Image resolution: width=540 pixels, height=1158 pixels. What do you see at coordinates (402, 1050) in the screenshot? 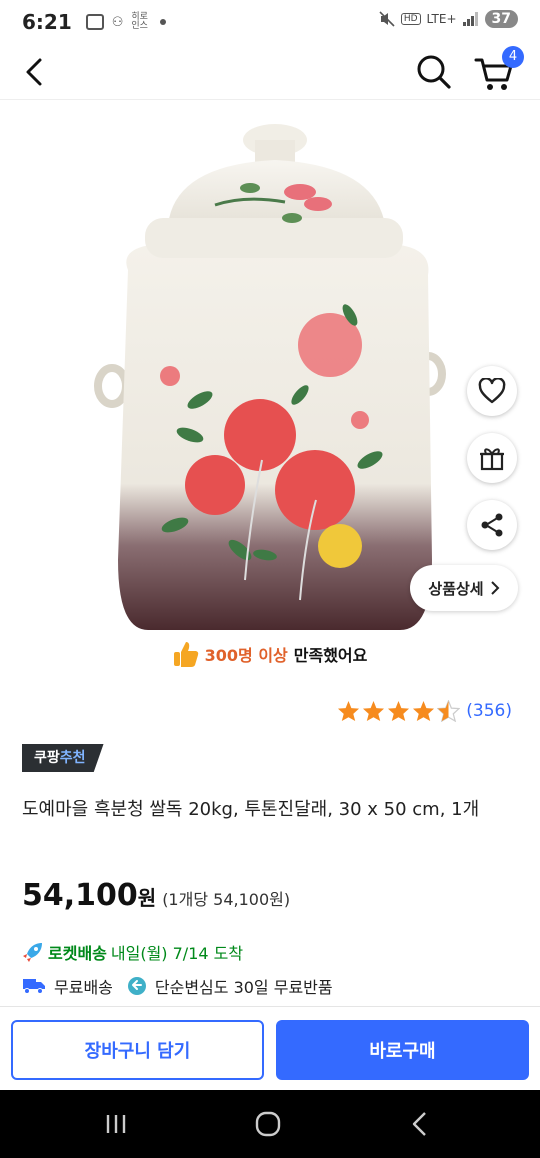
I see `buy-now-button: 바로구매` at bounding box center [402, 1050].